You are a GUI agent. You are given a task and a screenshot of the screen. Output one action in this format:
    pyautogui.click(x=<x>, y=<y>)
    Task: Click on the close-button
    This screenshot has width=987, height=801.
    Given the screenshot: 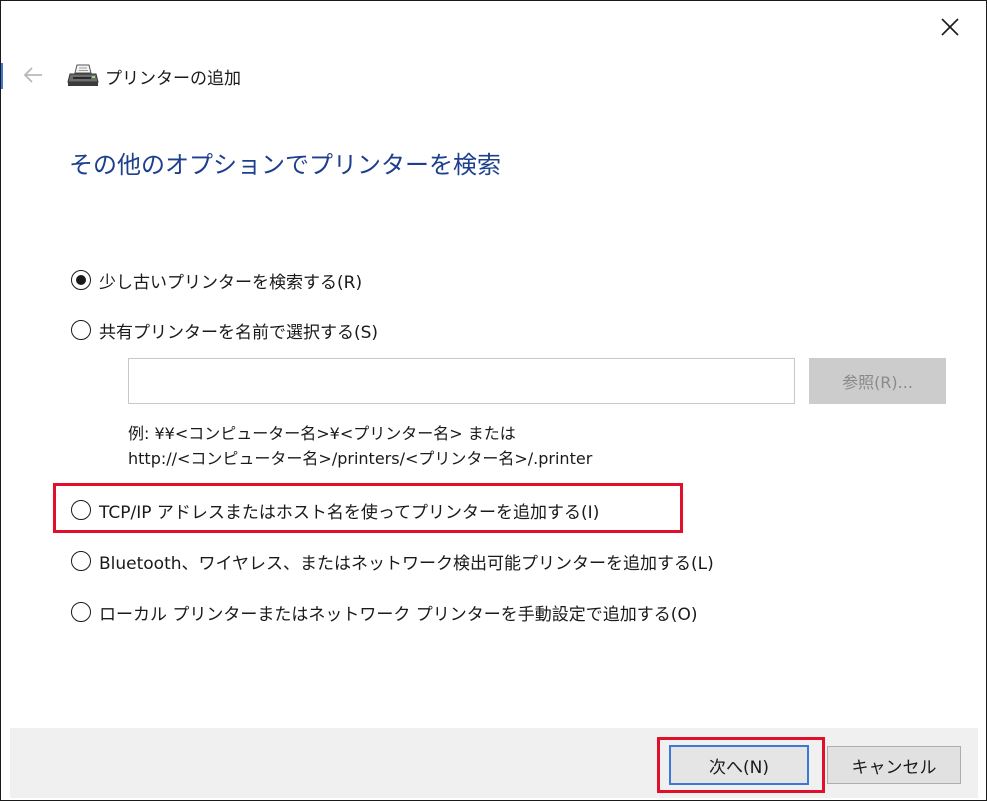 What is the action you would take?
    pyautogui.click(x=950, y=27)
    